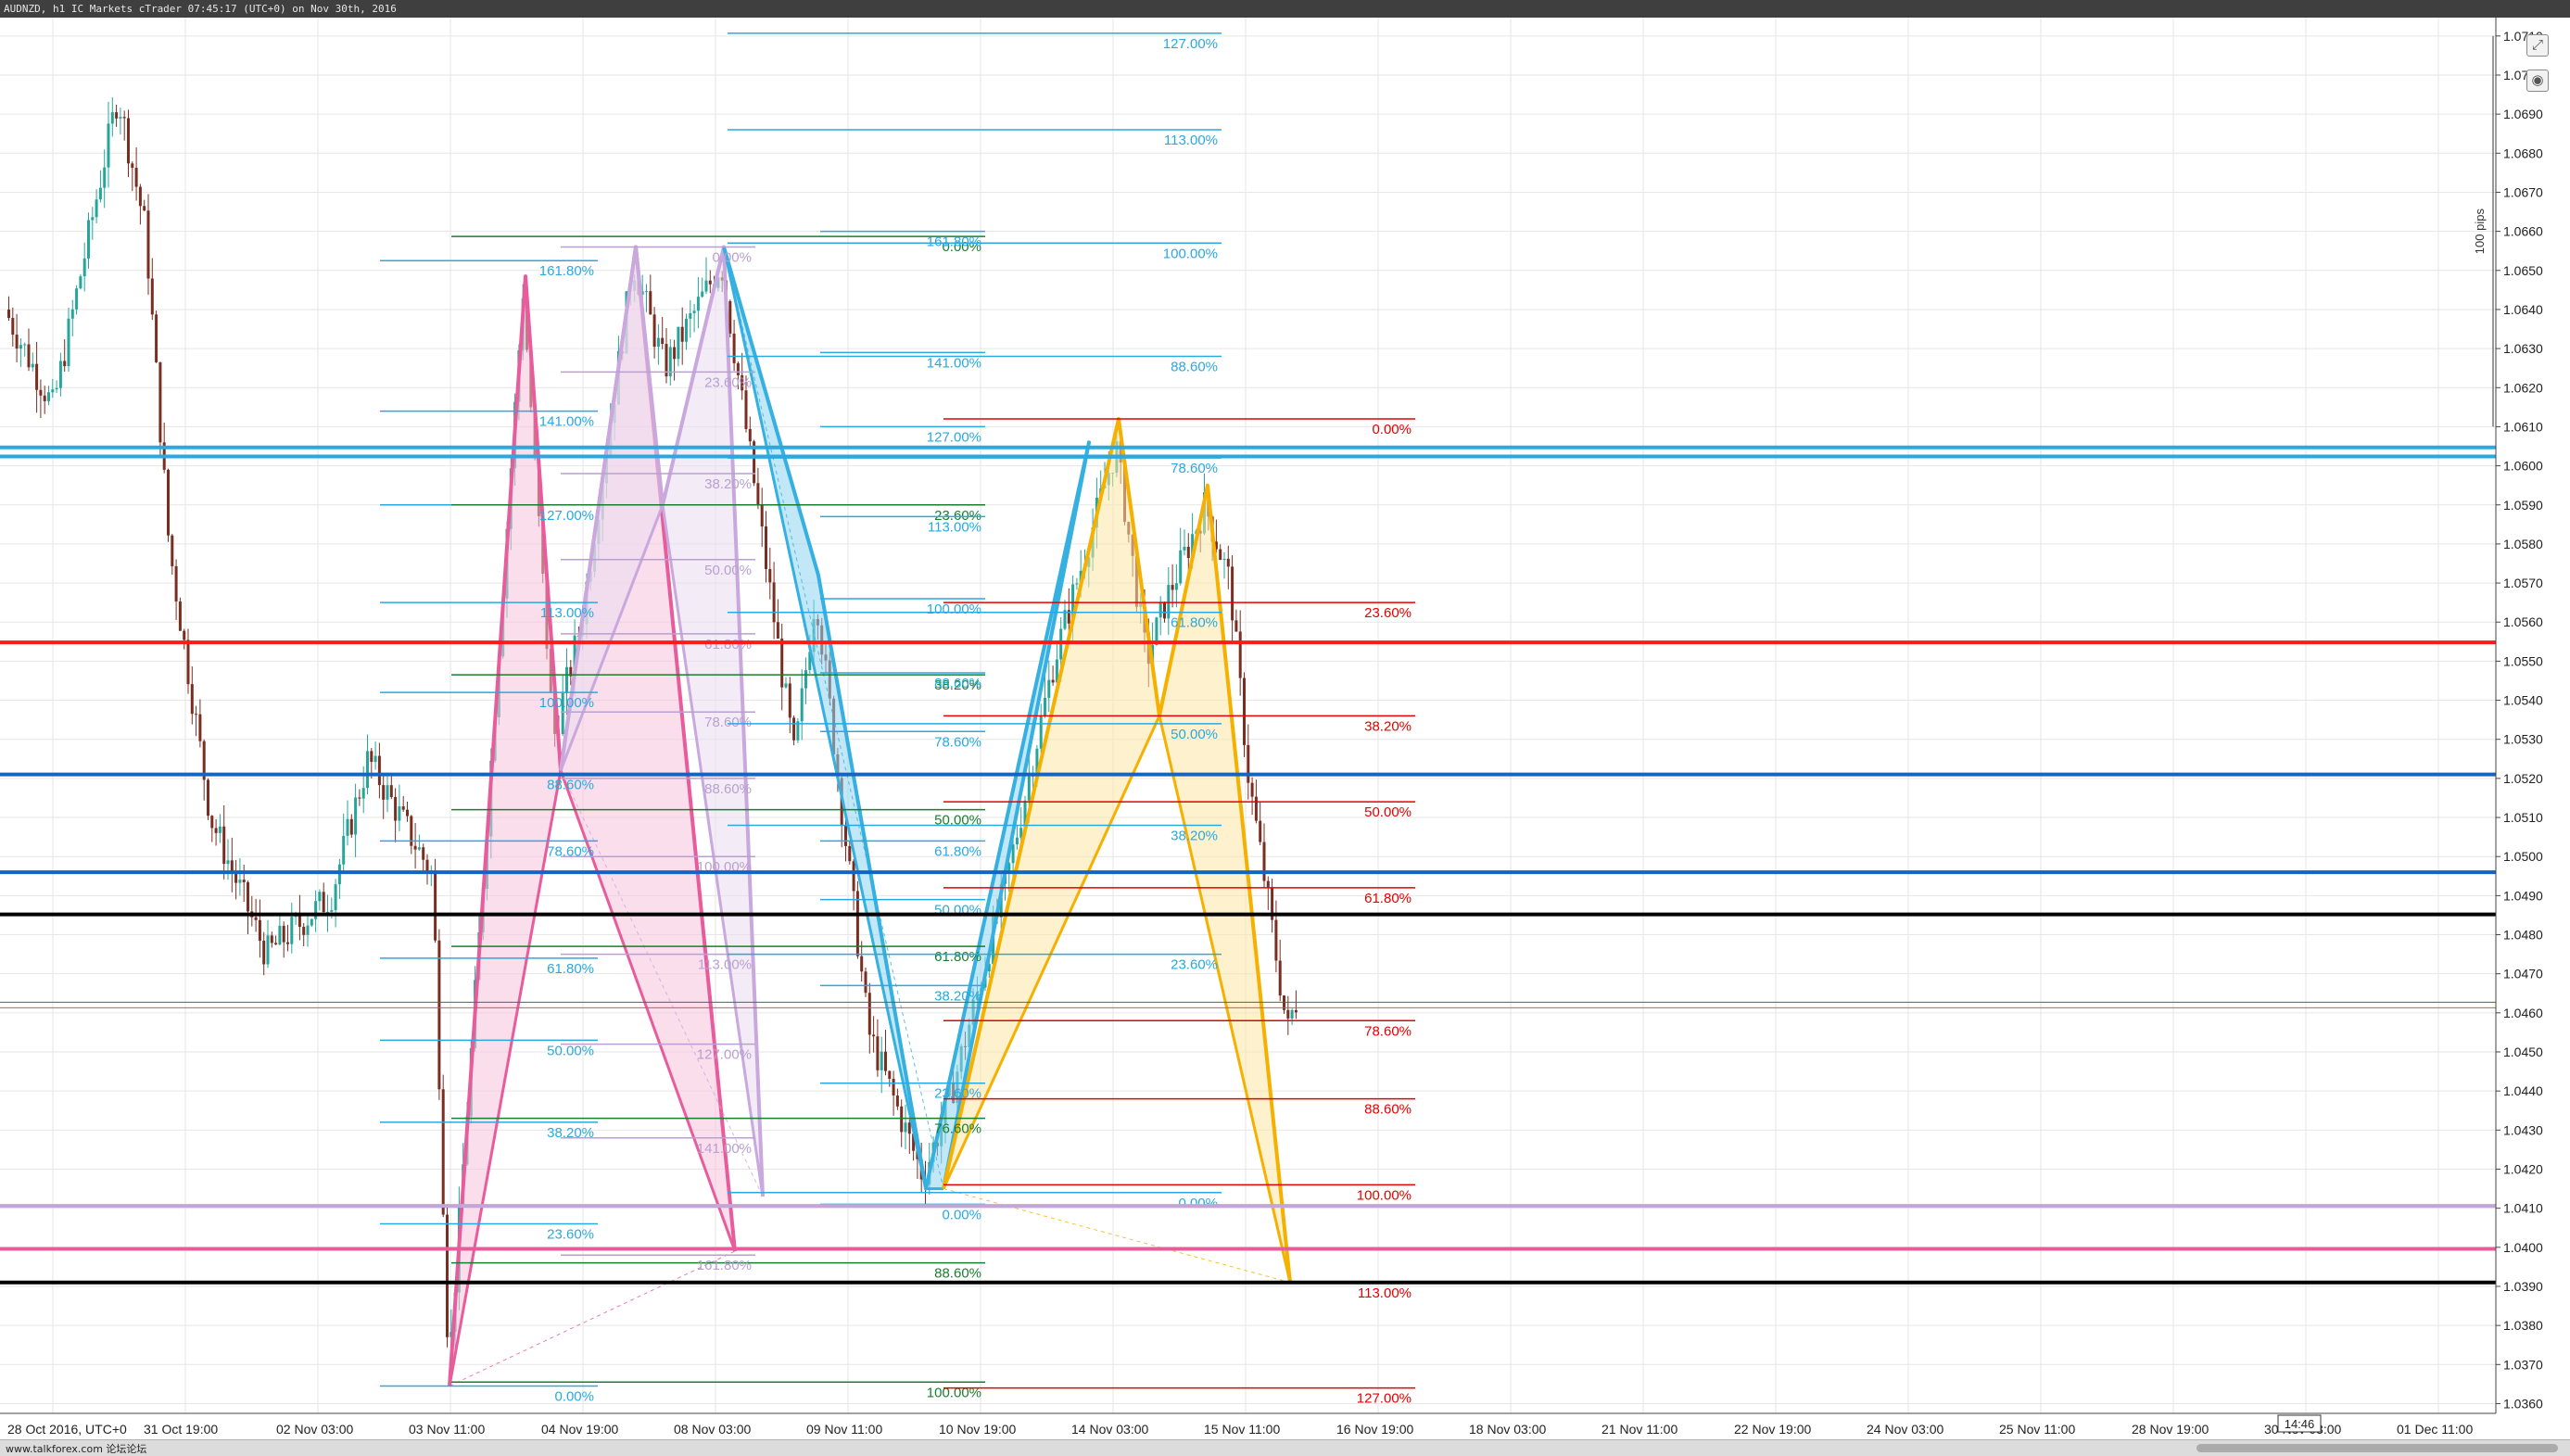 This screenshot has height=1456, width=2570. Describe the element at coordinates (2377, 1448) in the screenshot. I see `horizontal-scrollbar` at that location.